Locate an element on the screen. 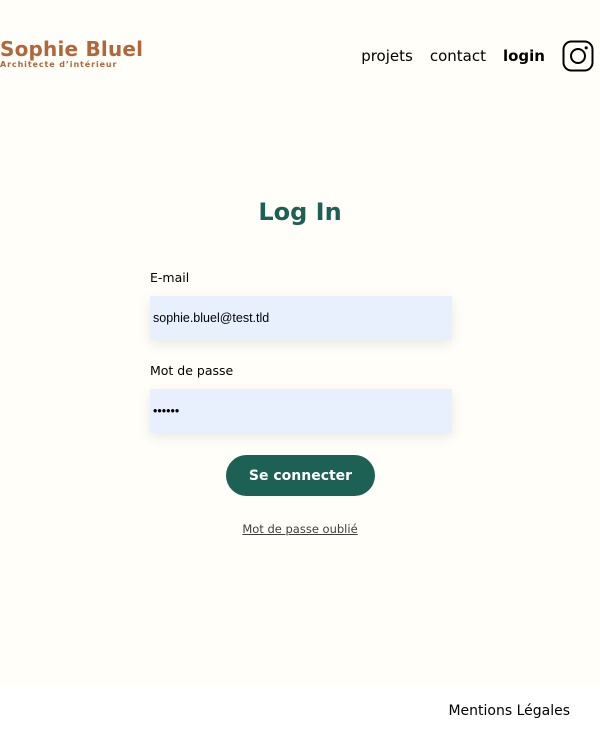 This screenshot has width=600, height=737. login-submit-button: Se connecter is located at coordinates (300, 475).